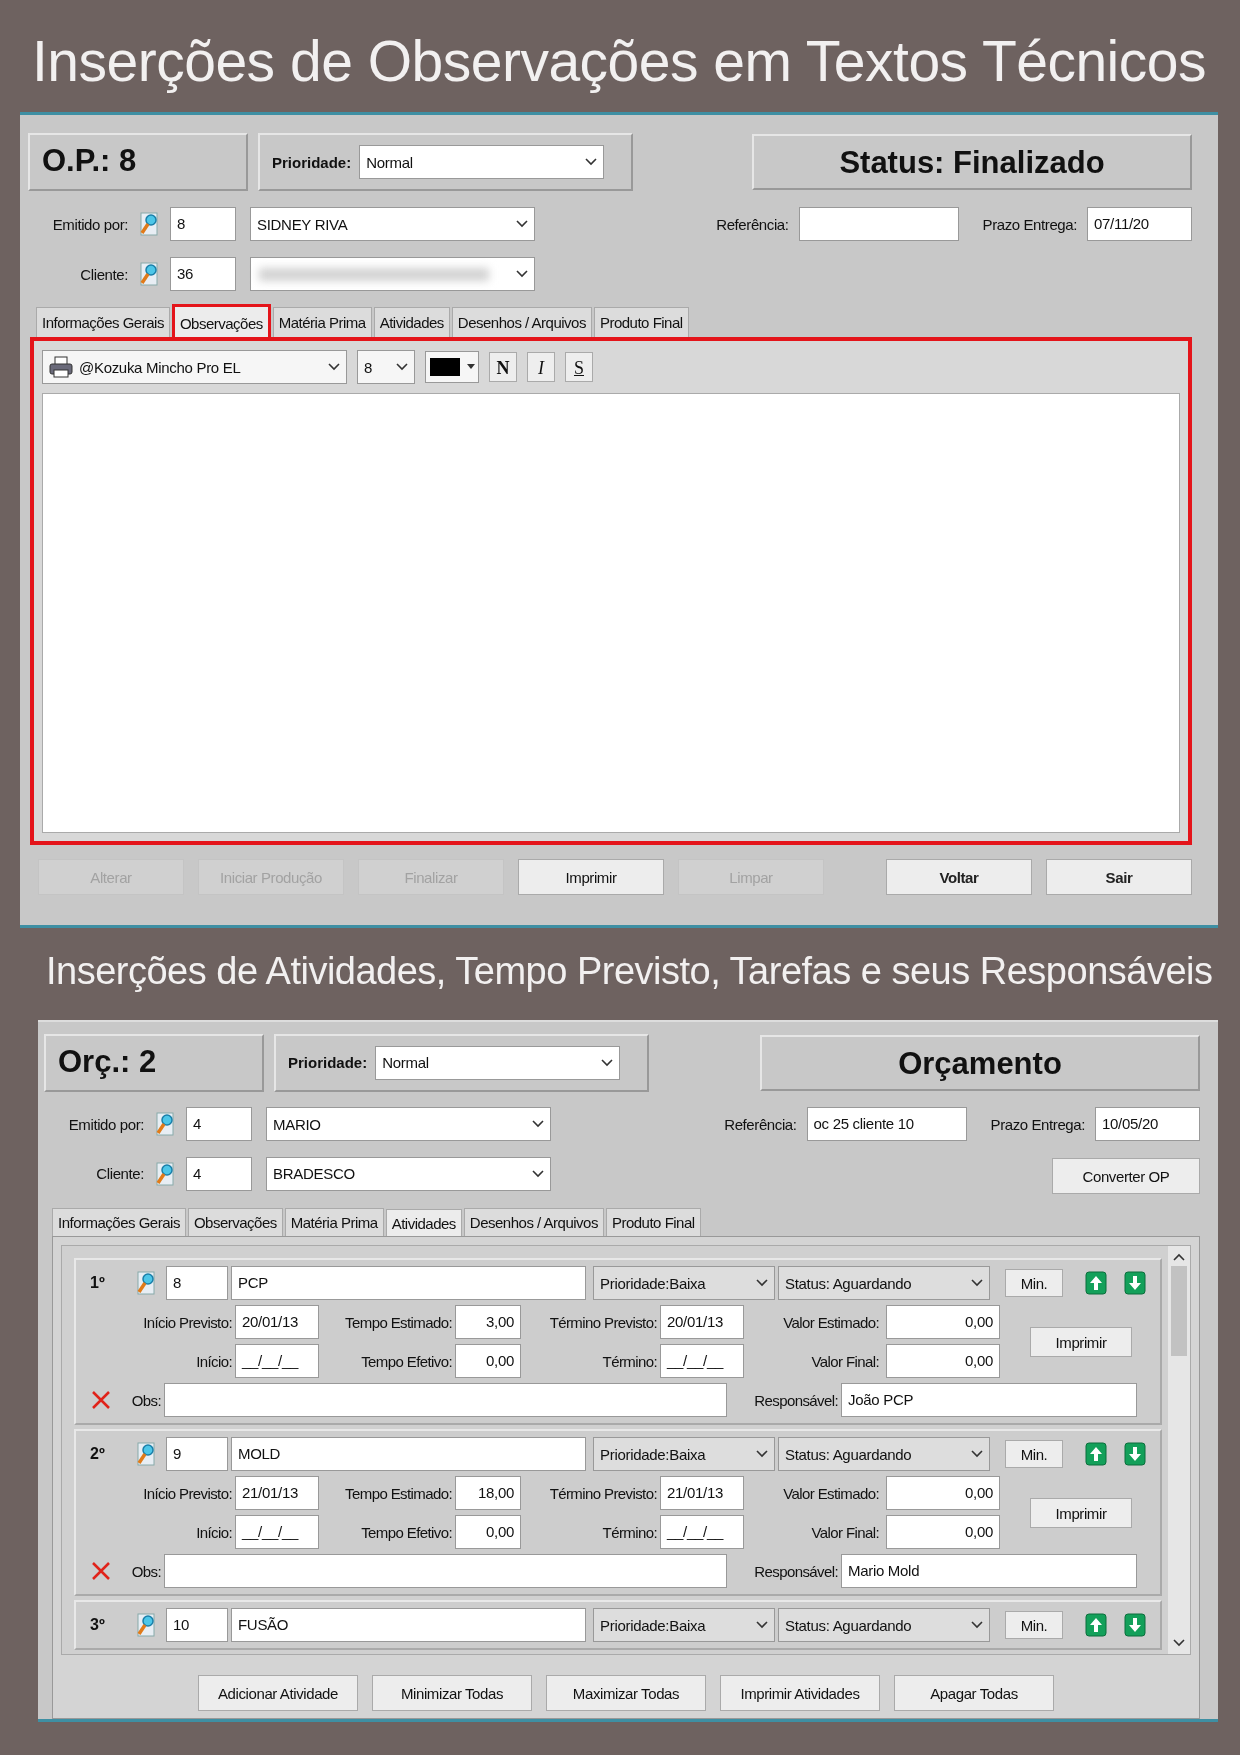 This screenshot has height=1755, width=1240. What do you see at coordinates (626, 1693) in the screenshot?
I see `button: Maximizar Todas` at bounding box center [626, 1693].